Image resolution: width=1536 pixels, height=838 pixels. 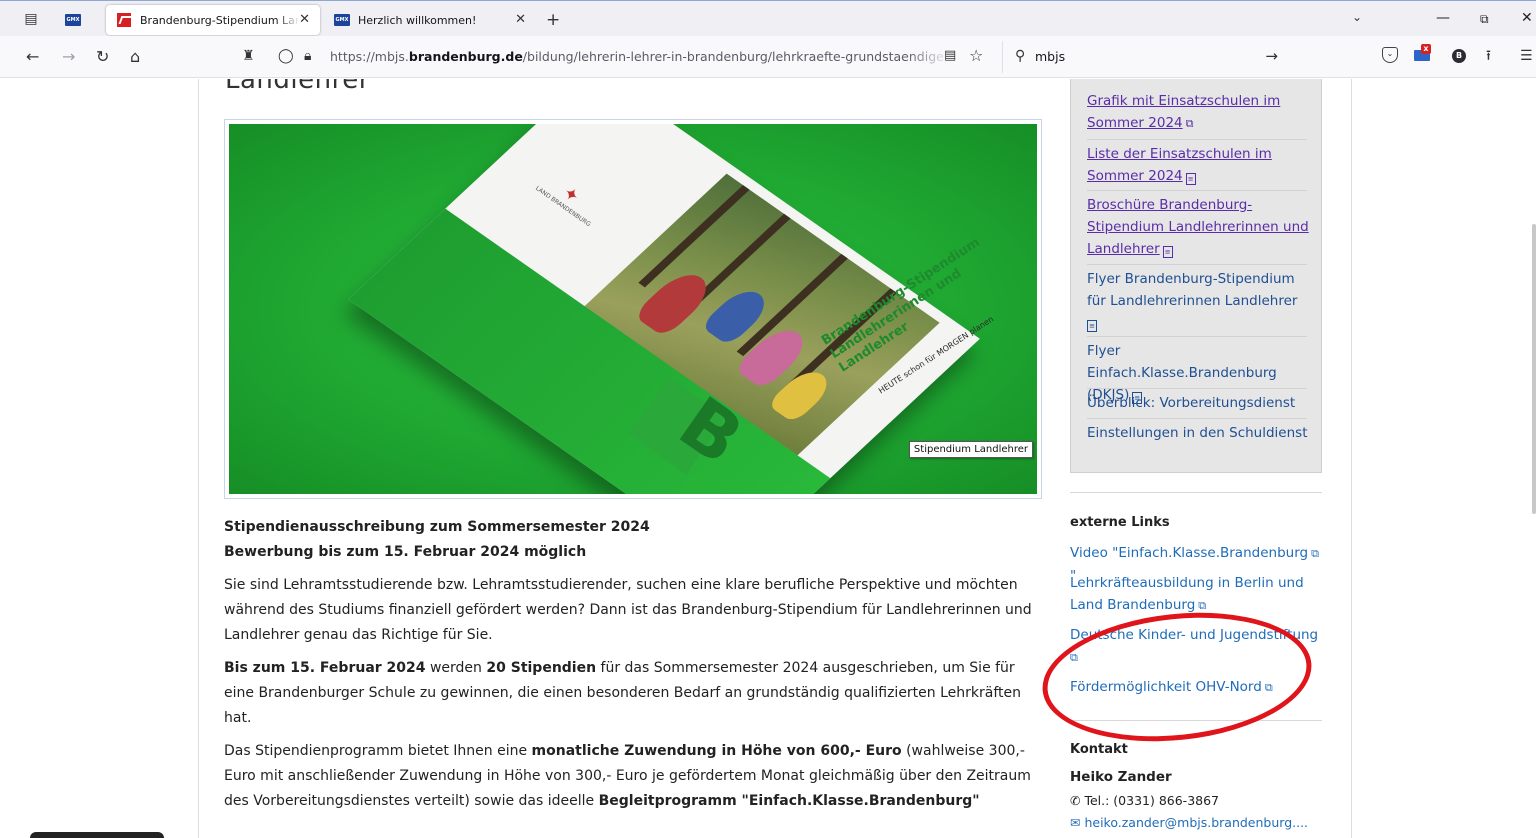 What do you see at coordinates (1144, 800) in the screenshot?
I see `contact-phone: ✆ Tel.: (0331) 866-3867` at bounding box center [1144, 800].